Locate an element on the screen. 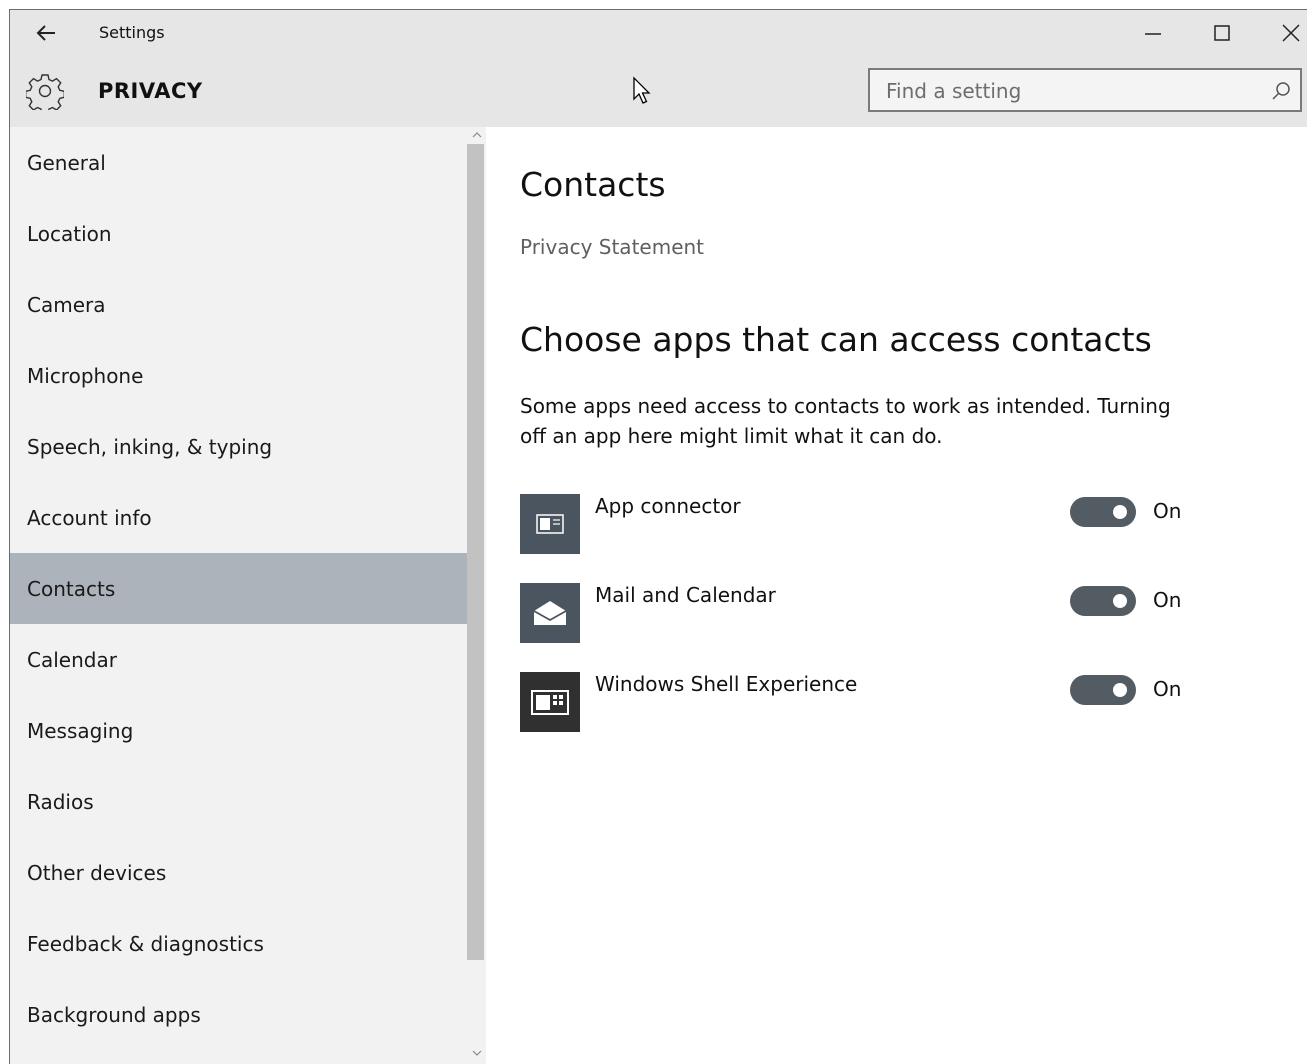 The image size is (1307, 1064). sidebar-scrollbar is located at coordinates (476, 595).